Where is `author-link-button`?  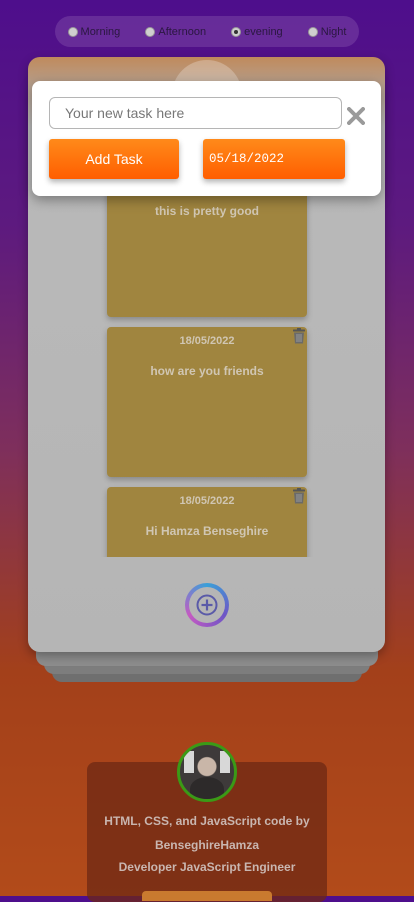 author-link-button is located at coordinates (207, 896).